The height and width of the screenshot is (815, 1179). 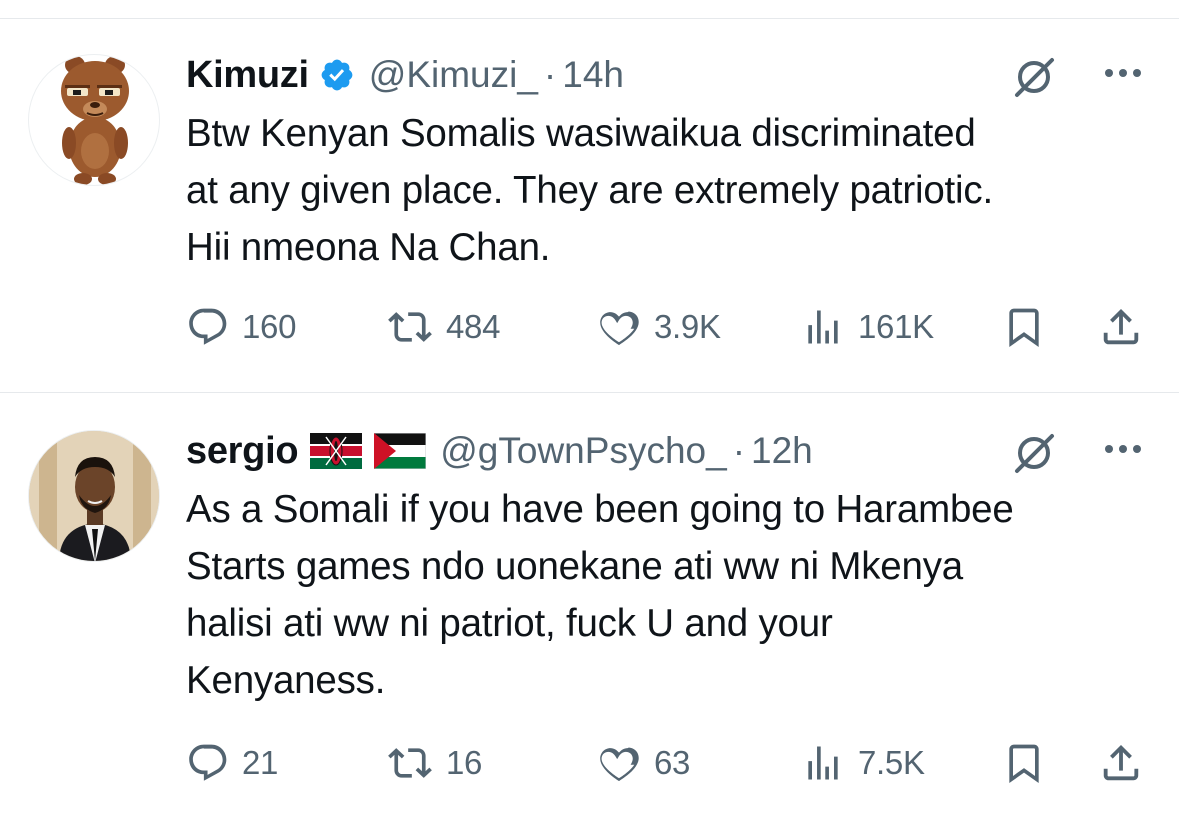 What do you see at coordinates (593, 75) in the screenshot?
I see `timestamp: 14h` at bounding box center [593, 75].